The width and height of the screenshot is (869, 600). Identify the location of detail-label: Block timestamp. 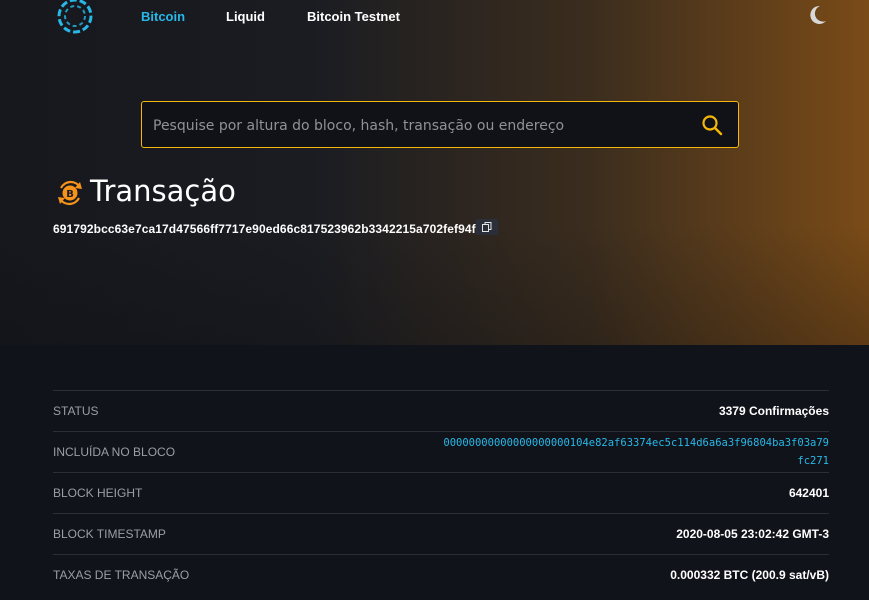
(109, 534).